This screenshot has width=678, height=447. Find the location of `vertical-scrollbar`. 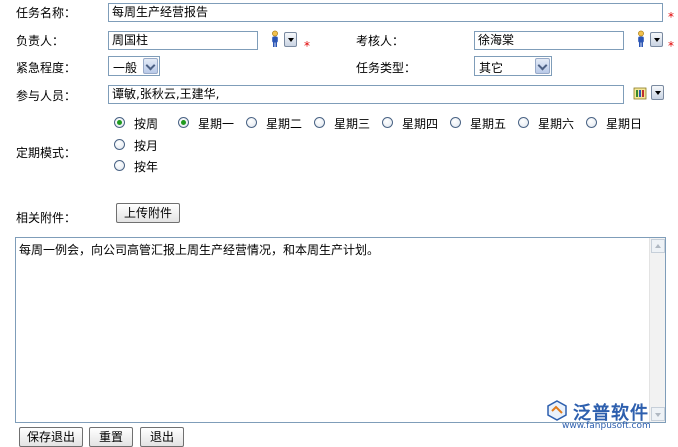

vertical-scrollbar is located at coordinates (657, 330).